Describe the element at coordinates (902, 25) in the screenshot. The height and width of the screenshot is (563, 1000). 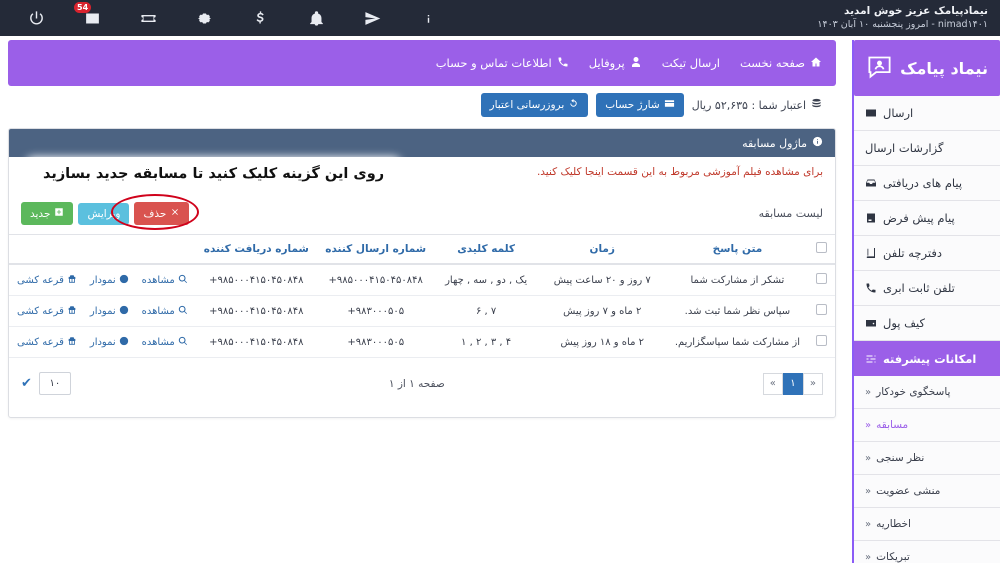
I see `user-date-text: nimad۱۴۰۱ - امروز پنجشنبه ۱۰ آبان ۱۴۰۳` at that location.